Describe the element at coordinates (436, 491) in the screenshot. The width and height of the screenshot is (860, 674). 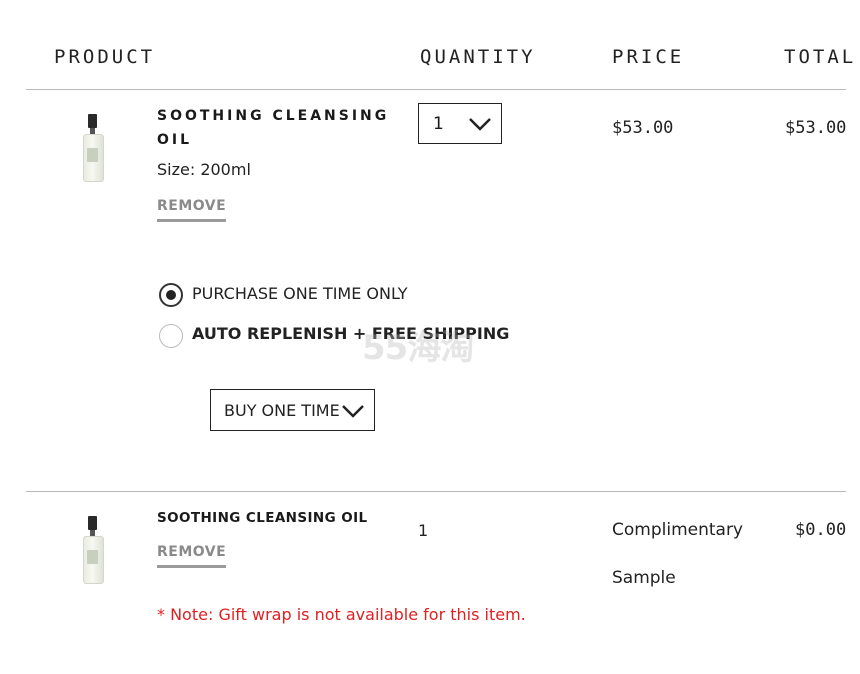
I see `item-divider` at that location.